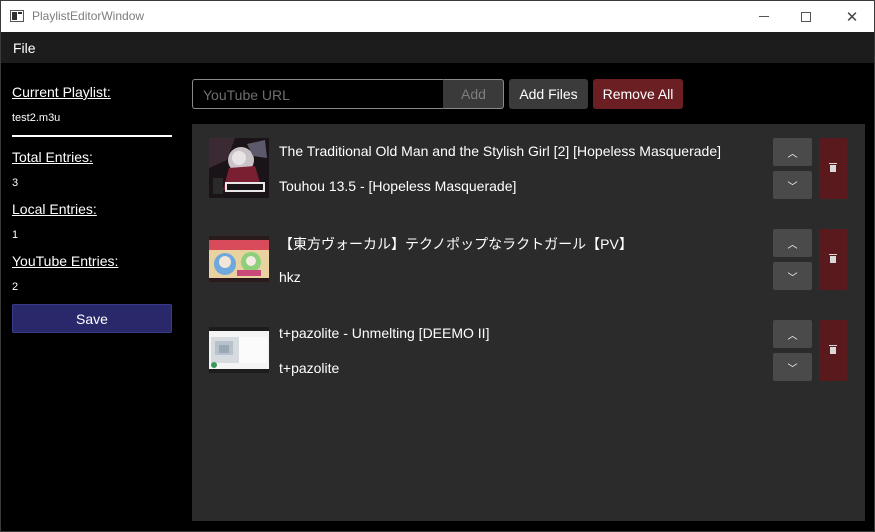 This screenshot has height=532, width=875. Describe the element at coordinates (473, 94) in the screenshot. I see `add-button: Add` at that location.